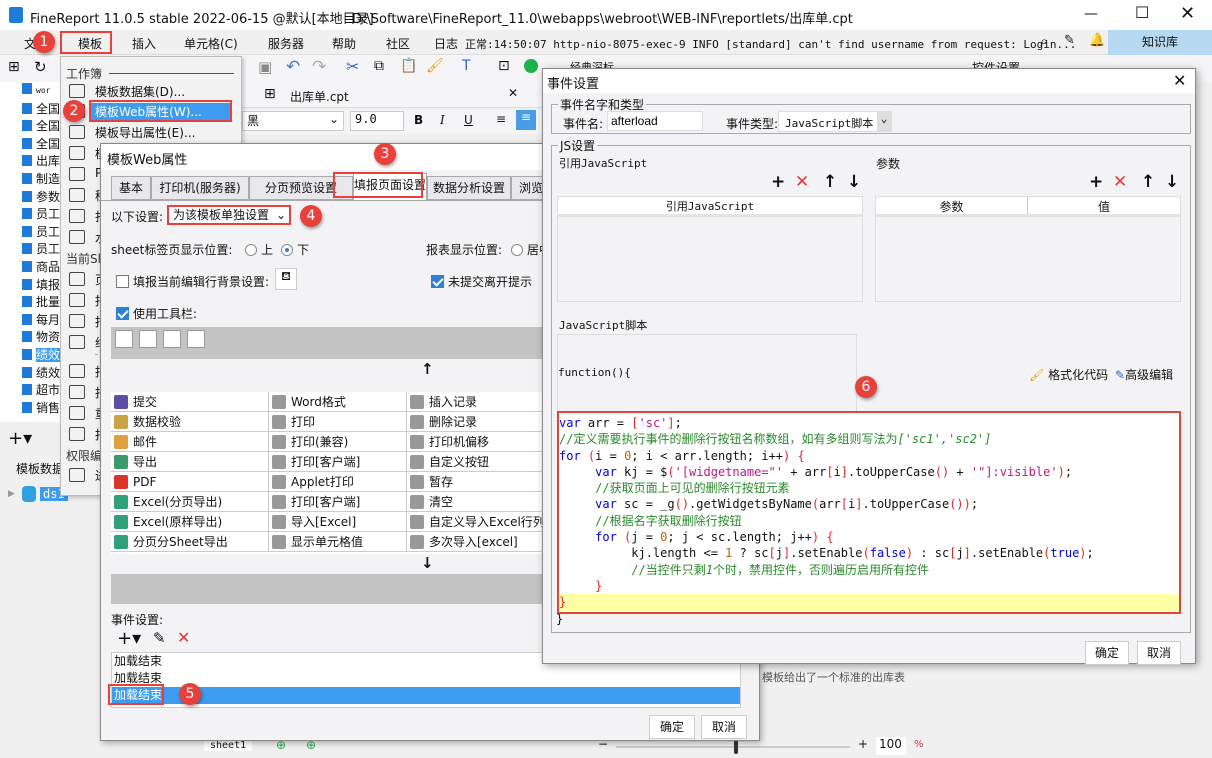 The width and height of the screenshot is (1212, 758). What do you see at coordinates (338, 522) in the screenshot?
I see `toolbar-button-option: 导入[Excel]` at bounding box center [338, 522].